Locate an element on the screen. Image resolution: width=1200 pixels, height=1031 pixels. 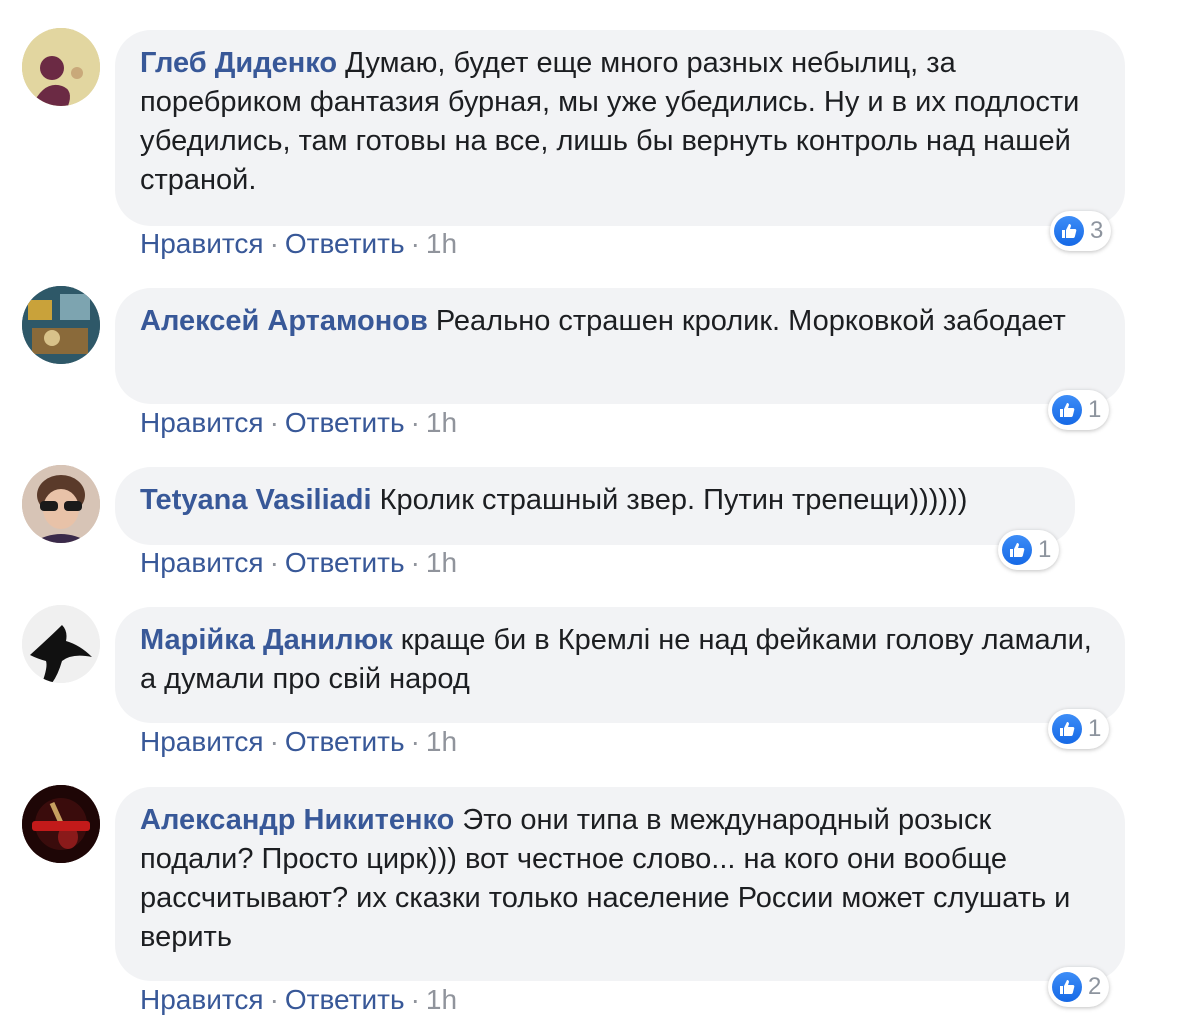
reaction-count: 3 is located at coordinates (1081, 231).